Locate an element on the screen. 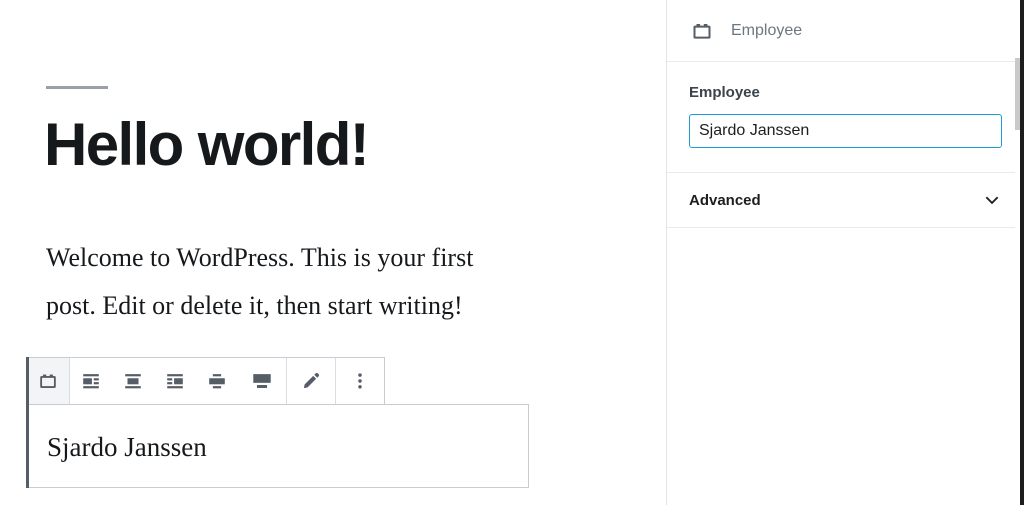 This screenshot has height=505, width=1024. align-full-button is located at coordinates (262, 381).